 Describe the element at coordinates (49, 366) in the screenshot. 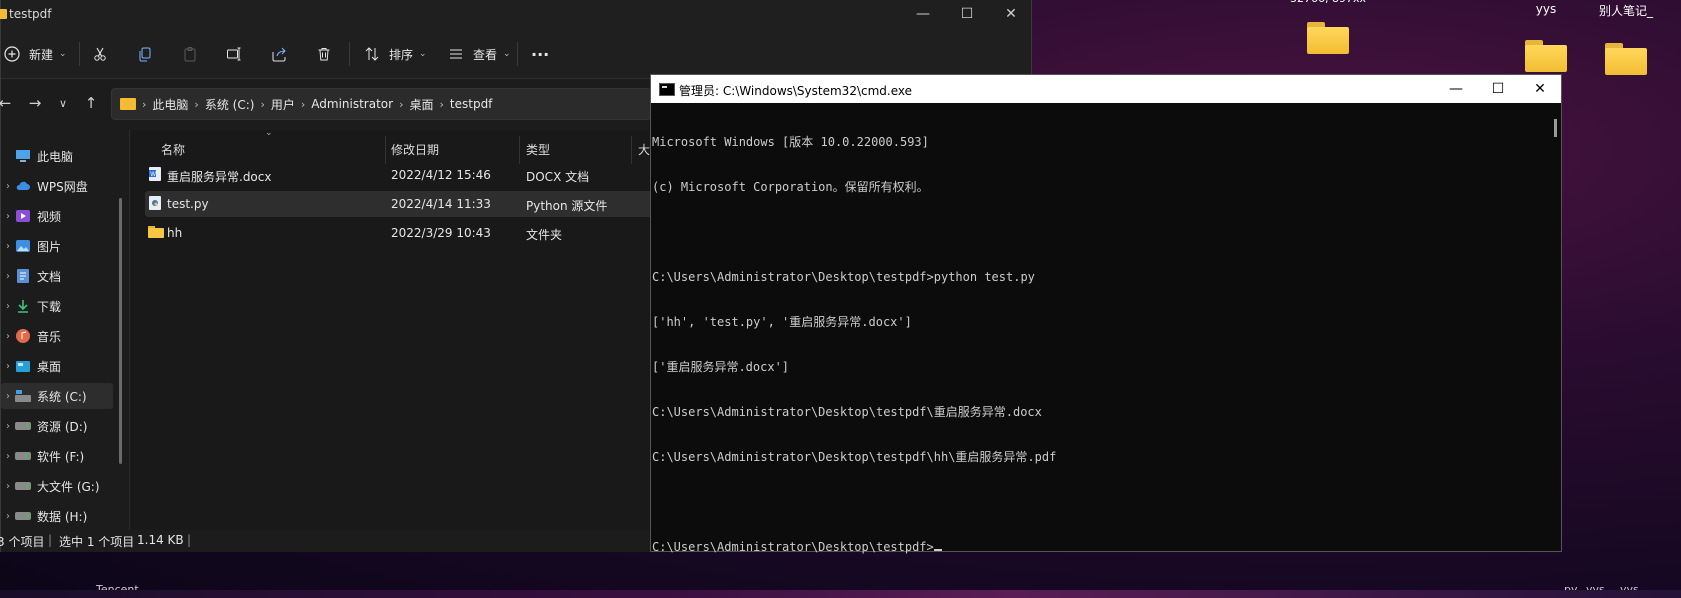

I see `sidebar-item-label: 桌面` at that location.